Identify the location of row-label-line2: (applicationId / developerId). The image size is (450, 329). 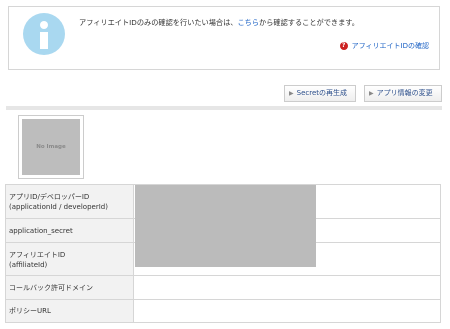
(58, 207).